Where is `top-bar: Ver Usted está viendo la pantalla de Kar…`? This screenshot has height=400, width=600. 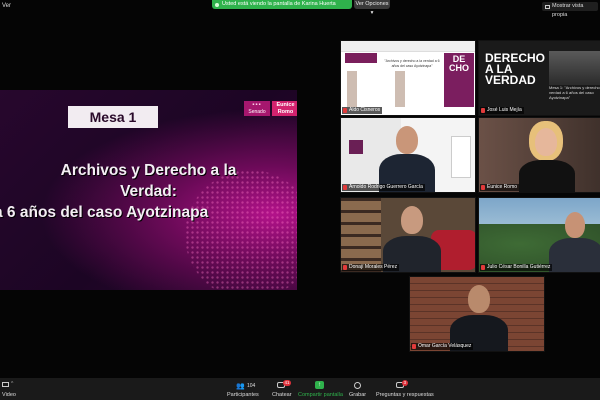
top-bar: Ver Usted está viendo la pantalla de Kar… is located at coordinates (300, 9).